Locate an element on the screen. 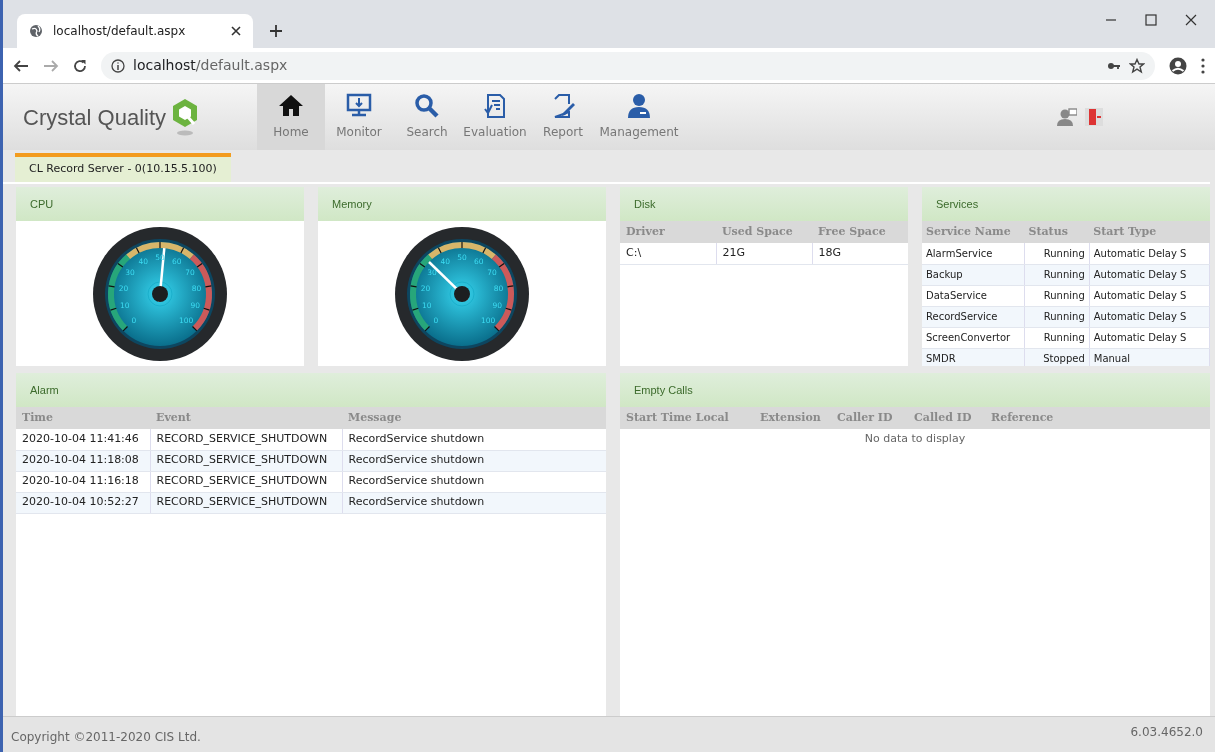 Image resolution: width=1215 pixels, height=752 pixels. panel-title: Services is located at coordinates (1066, 204).